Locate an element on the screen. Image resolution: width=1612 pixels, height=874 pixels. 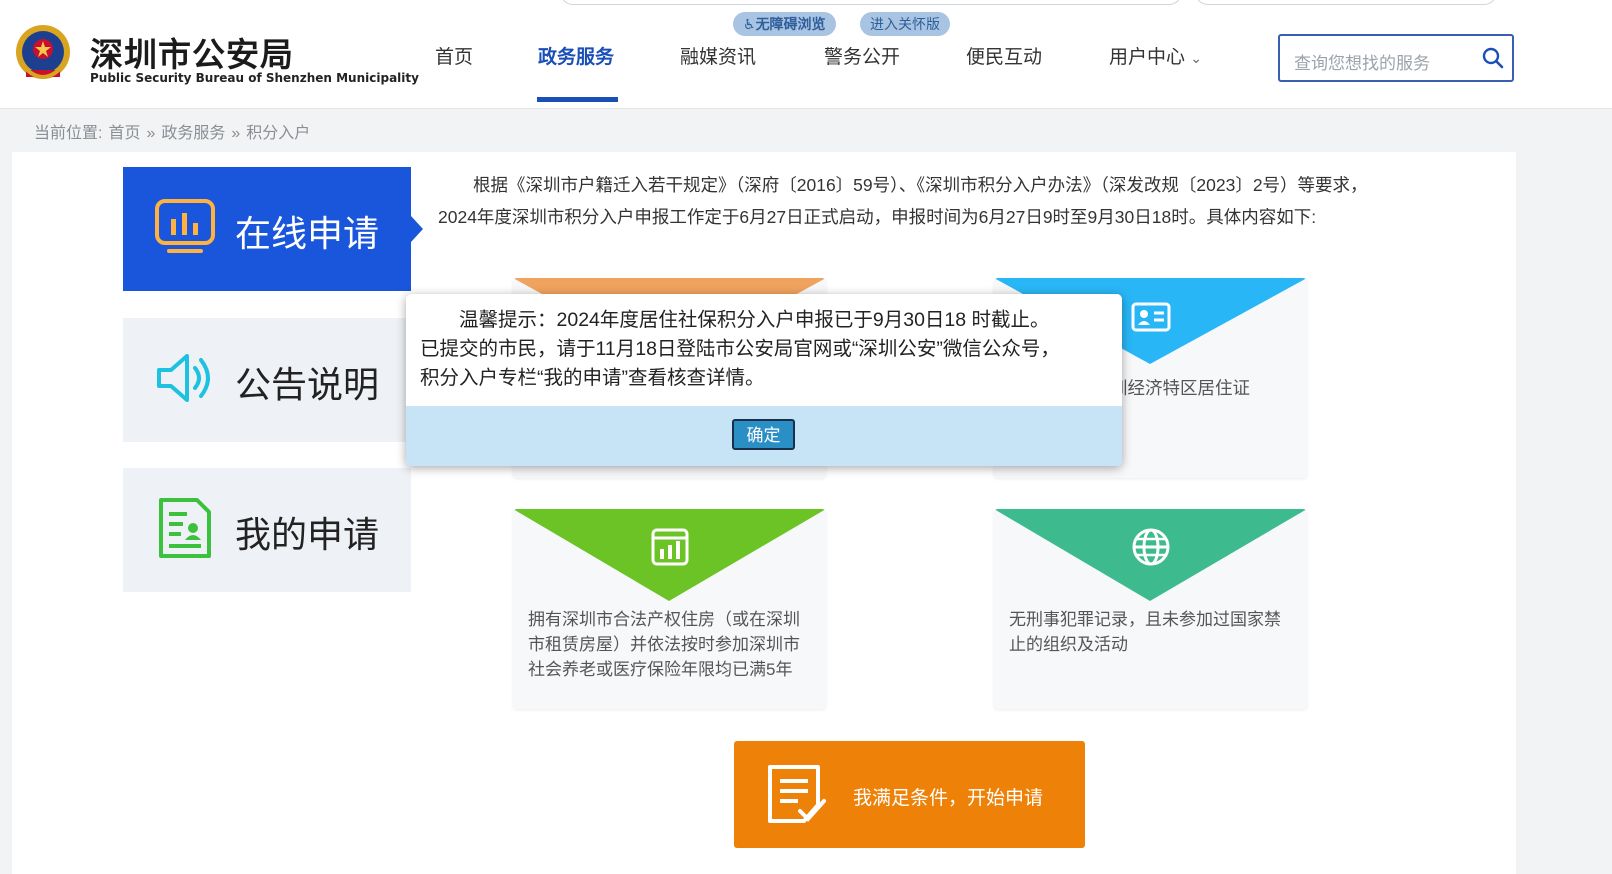
active-tab-arrow is located at coordinates (417, 229).